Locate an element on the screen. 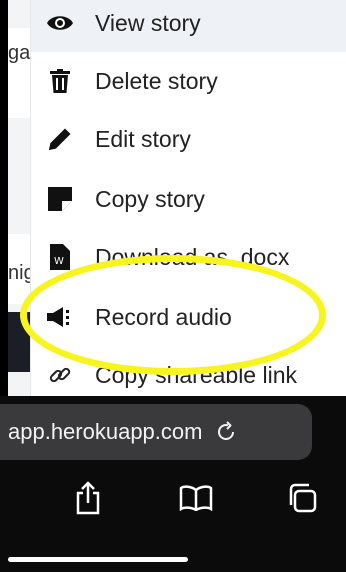 This screenshot has height=572, width=346. tabs-icon is located at coordinates (302, 498).